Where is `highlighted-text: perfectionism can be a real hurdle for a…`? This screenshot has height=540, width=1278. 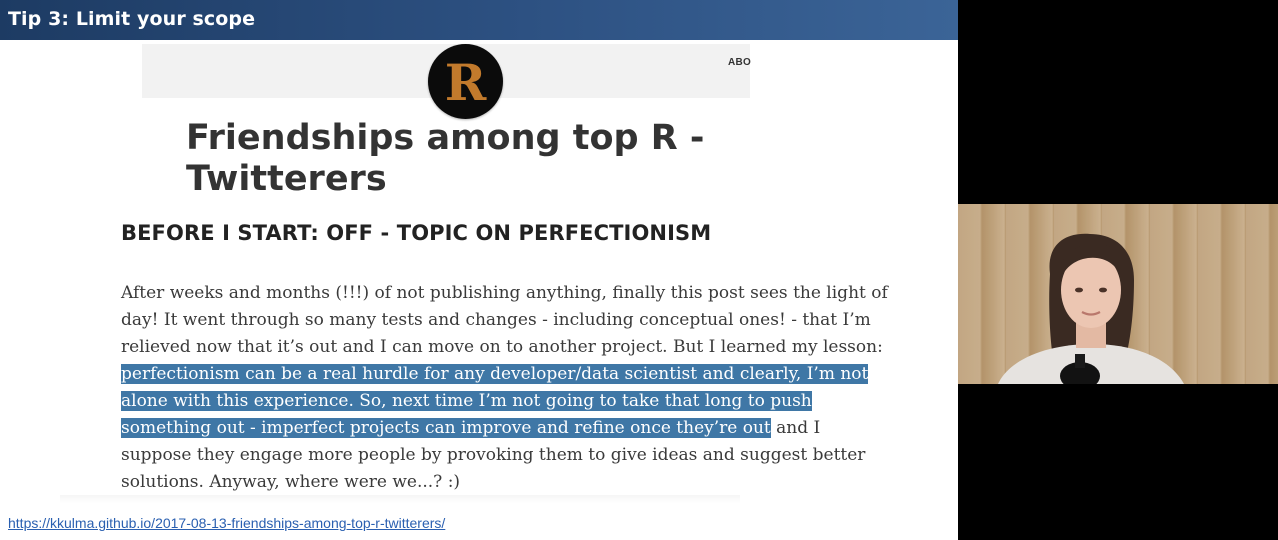 highlighted-text: perfectionism can be a real hurdle for a… is located at coordinates (495, 374).